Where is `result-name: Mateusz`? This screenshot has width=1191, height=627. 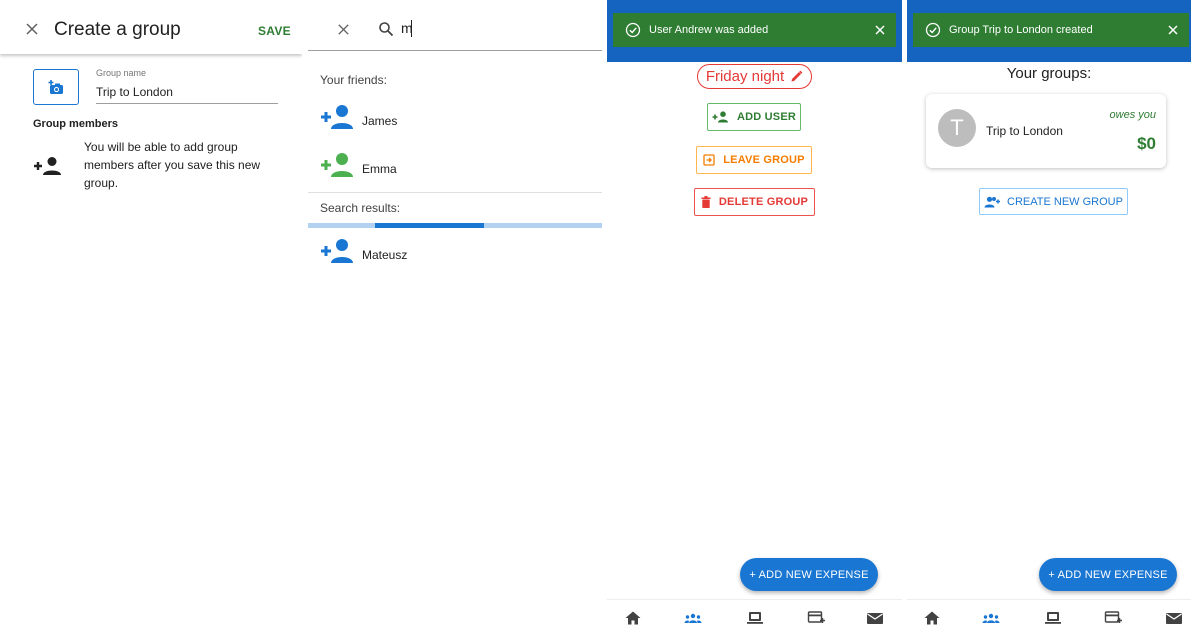
result-name: Mateusz is located at coordinates (385, 255).